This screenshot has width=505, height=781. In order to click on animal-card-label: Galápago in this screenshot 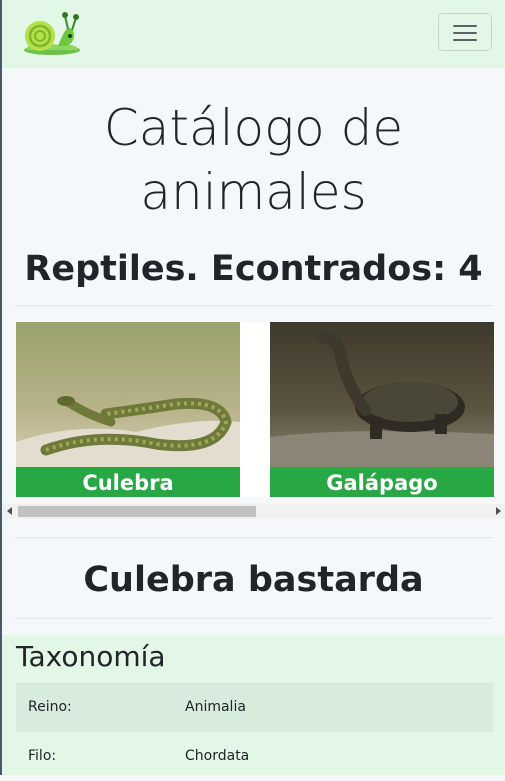, I will do `click(382, 482)`.